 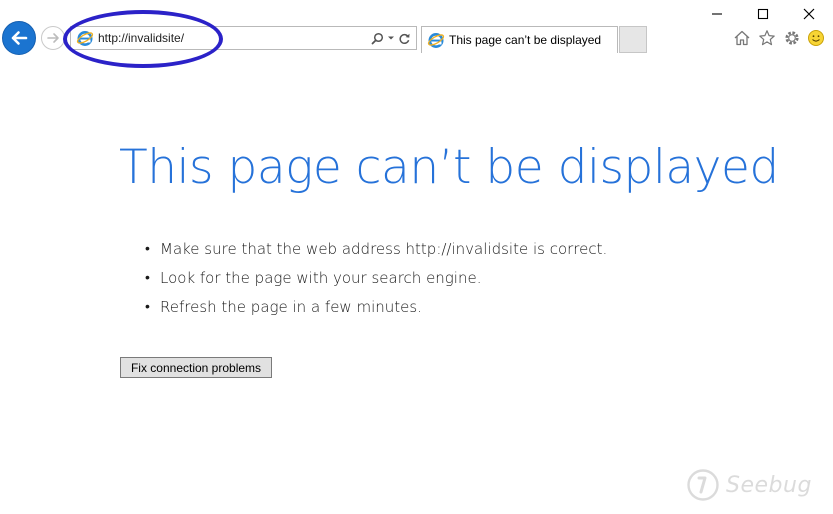 I want to click on search-button, so click(x=377, y=38).